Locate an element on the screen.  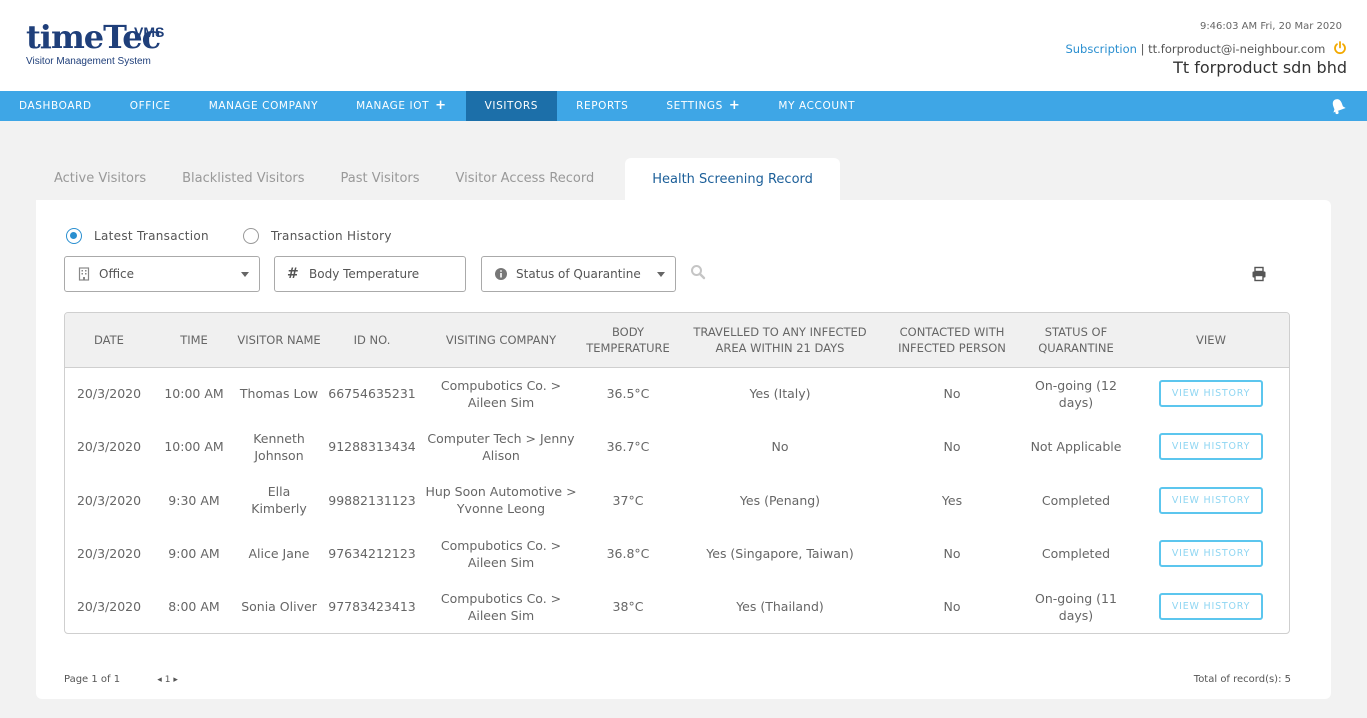
tab-visitor-access-record: Visitor Access Record is located at coordinates (525, 179).